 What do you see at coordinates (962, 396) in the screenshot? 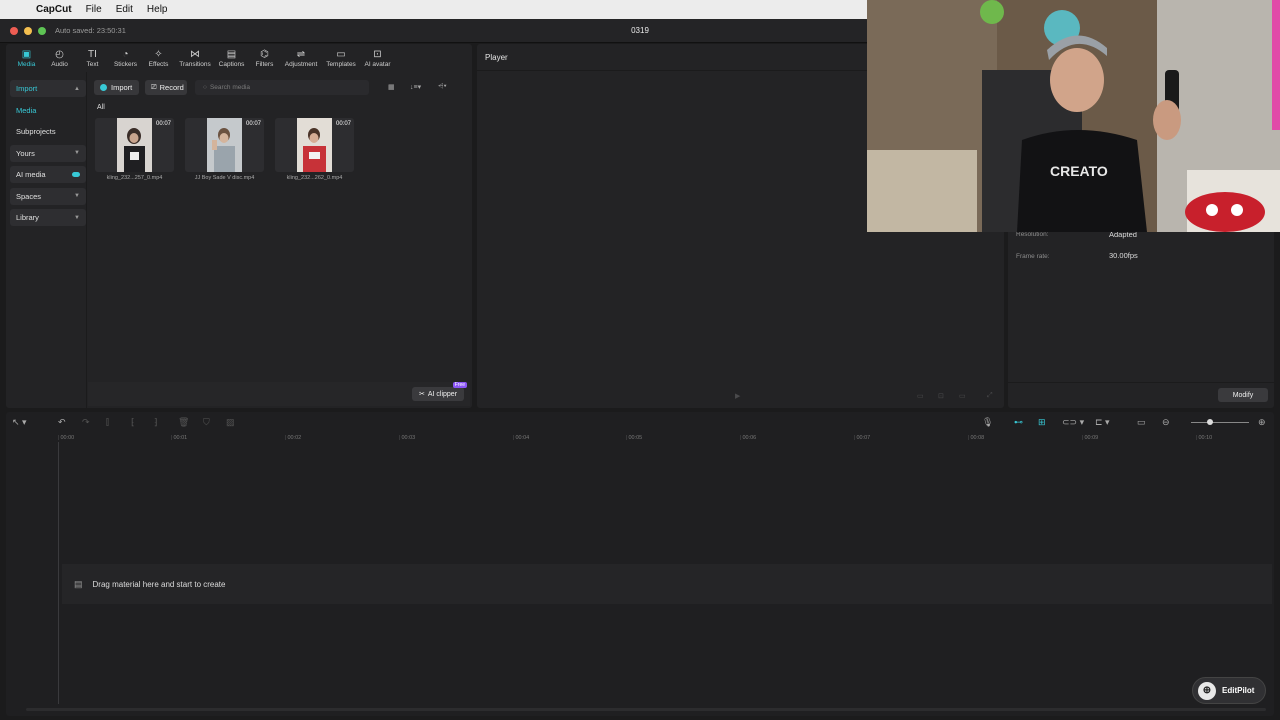
I see `quality-icon: ▭` at bounding box center [962, 396].